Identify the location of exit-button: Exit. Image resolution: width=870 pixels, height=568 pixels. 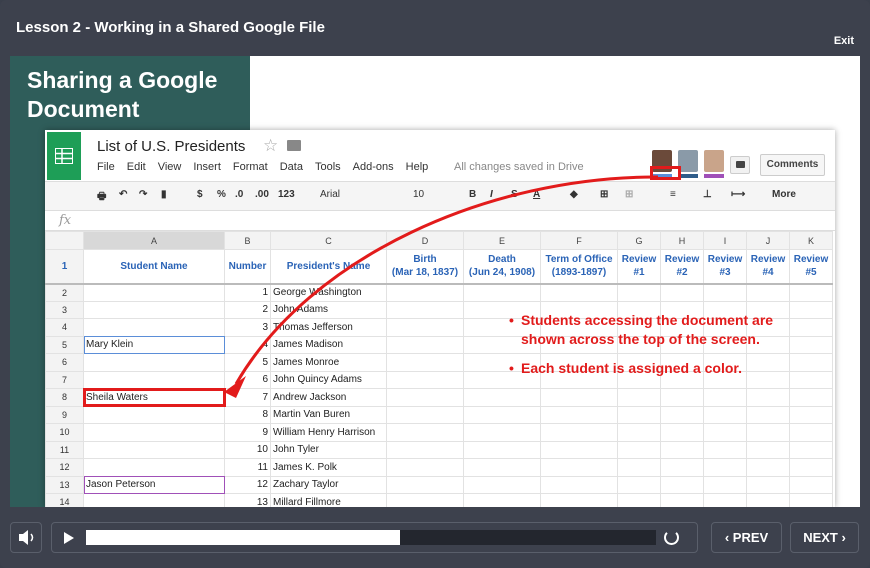
(844, 41).